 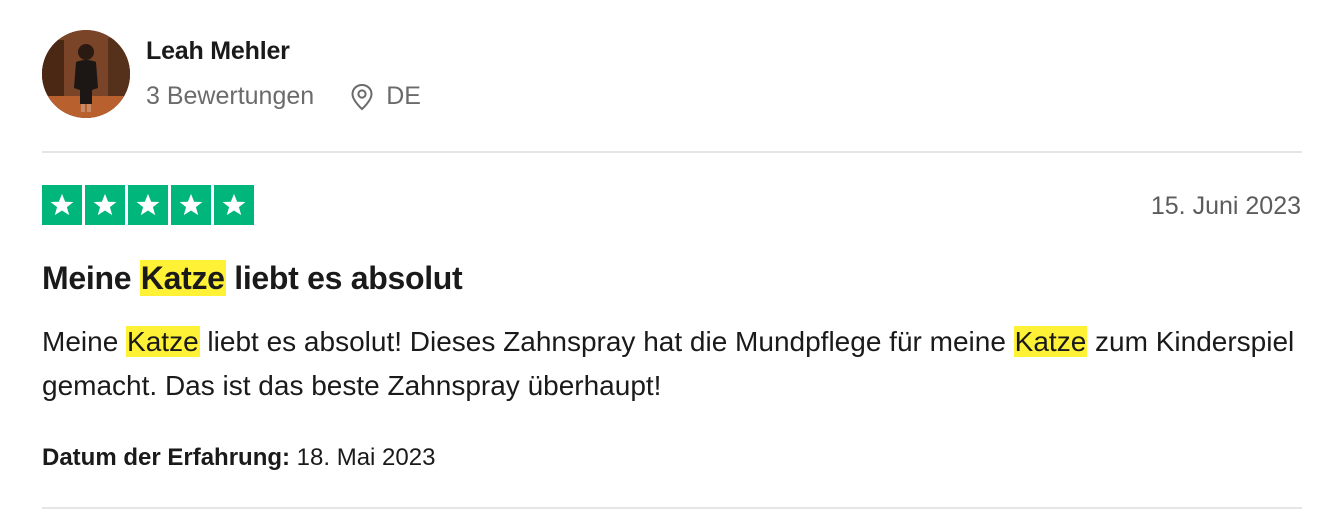 I want to click on review-title-text: liebt es absolut, so click(x=344, y=278).